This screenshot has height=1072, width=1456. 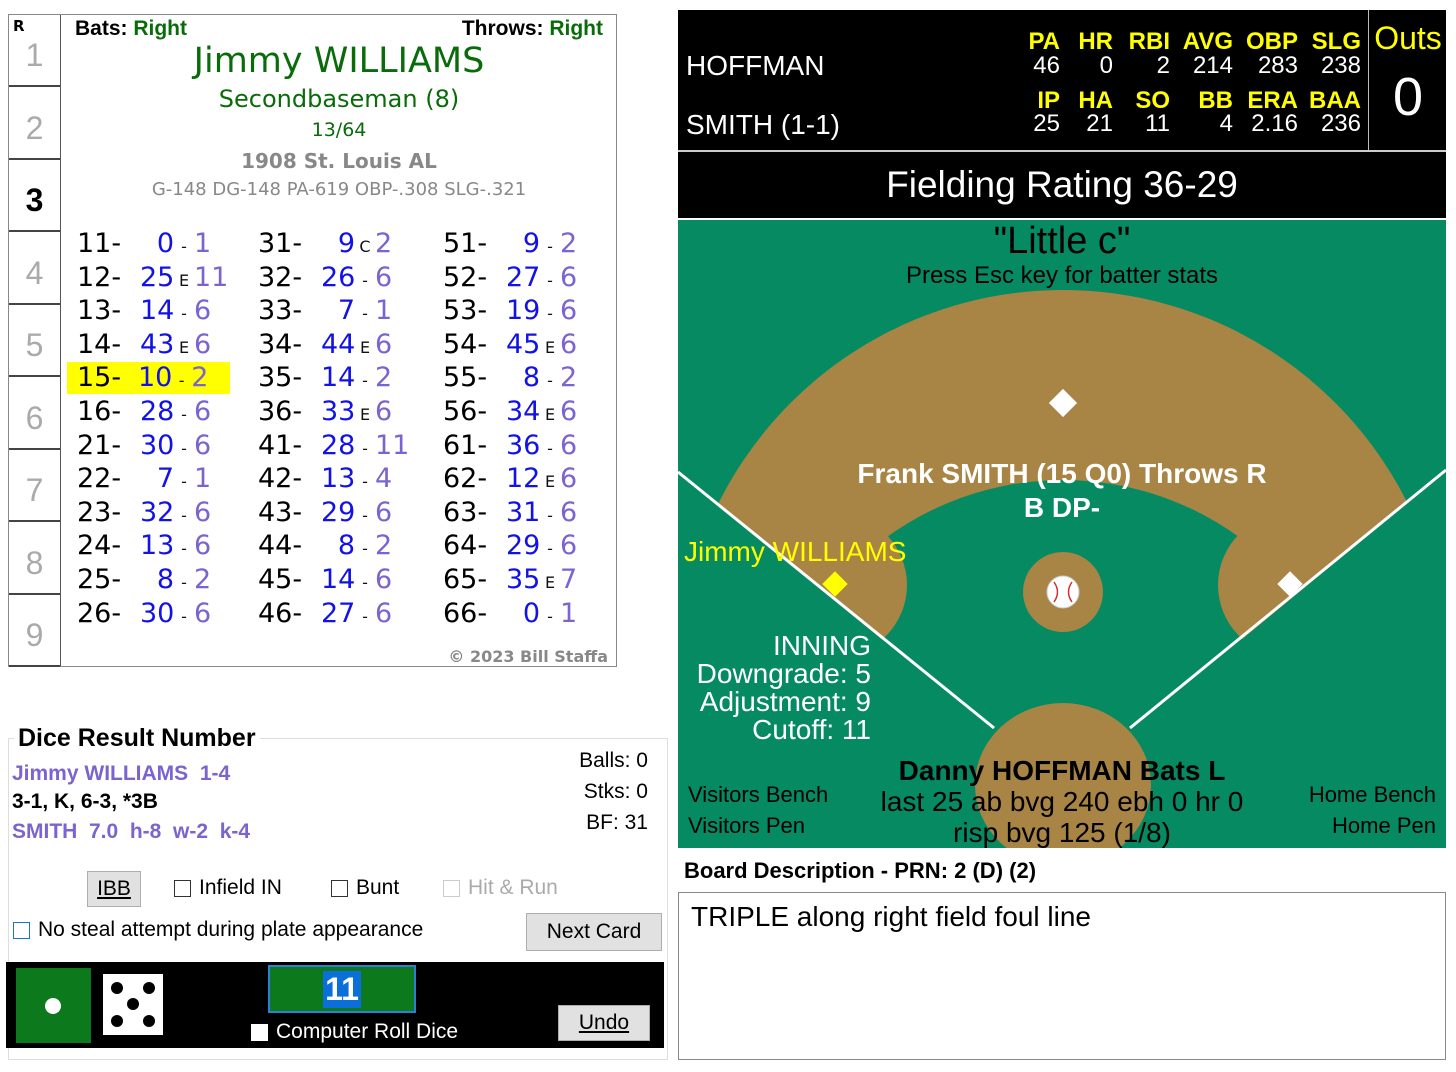 I want to click on stat-value: 238, so click(x=1340, y=65).